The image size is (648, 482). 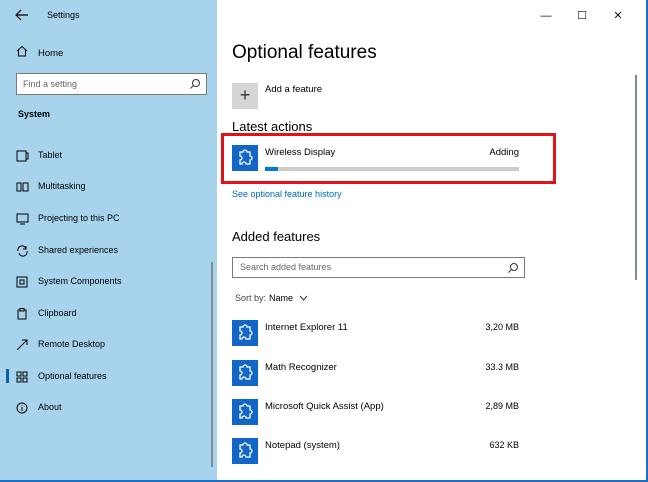 I want to click on feature-name: Internet Explorer 11, so click(x=306, y=327).